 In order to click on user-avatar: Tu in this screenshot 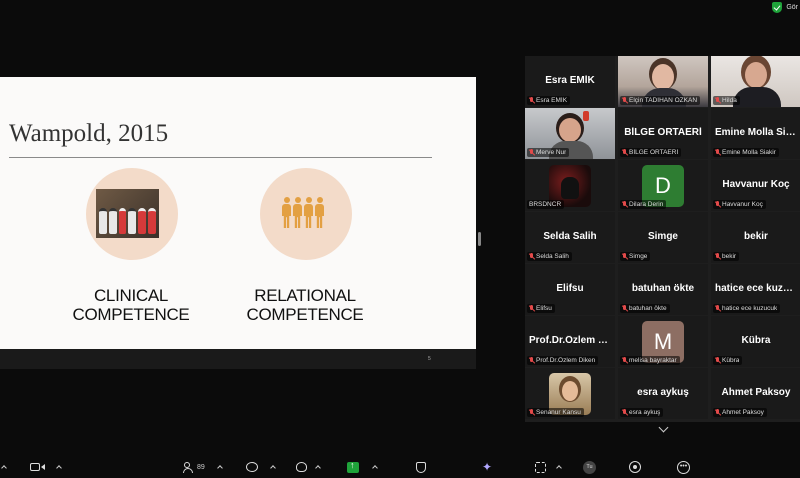, I will do `click(589, 467)`.